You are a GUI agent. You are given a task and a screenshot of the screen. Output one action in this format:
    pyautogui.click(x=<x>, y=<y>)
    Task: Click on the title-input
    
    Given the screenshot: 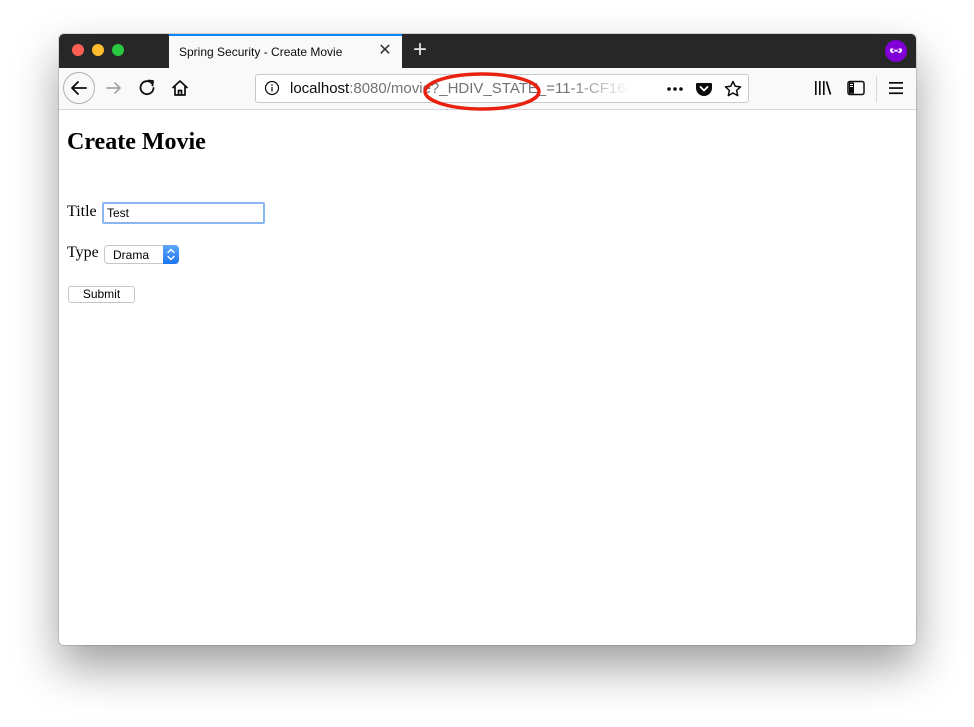 What is the action you would take?
    pyautogui.click(x=183, y=213)
    